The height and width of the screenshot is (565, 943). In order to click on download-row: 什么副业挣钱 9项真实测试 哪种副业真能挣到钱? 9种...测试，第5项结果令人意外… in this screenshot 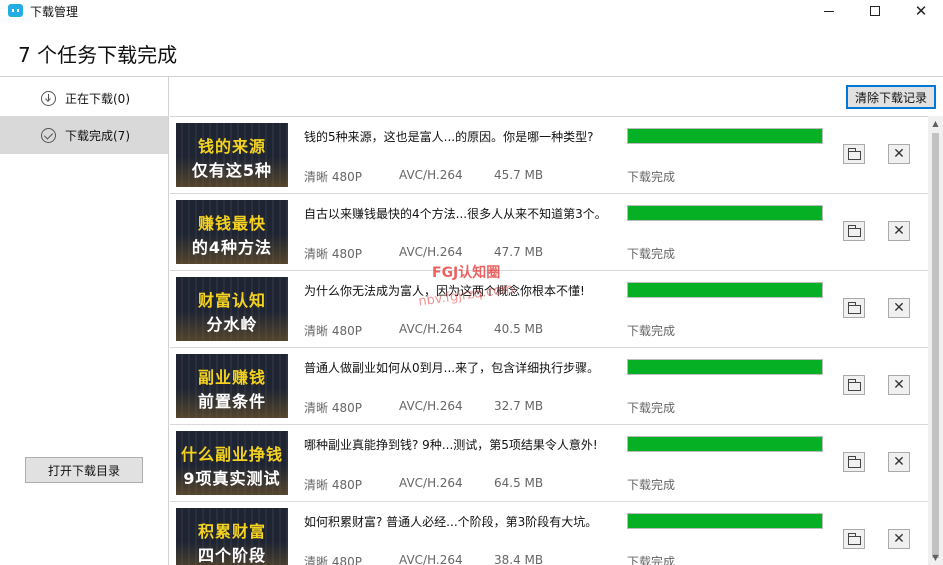, I will do `click(549, 463)`.